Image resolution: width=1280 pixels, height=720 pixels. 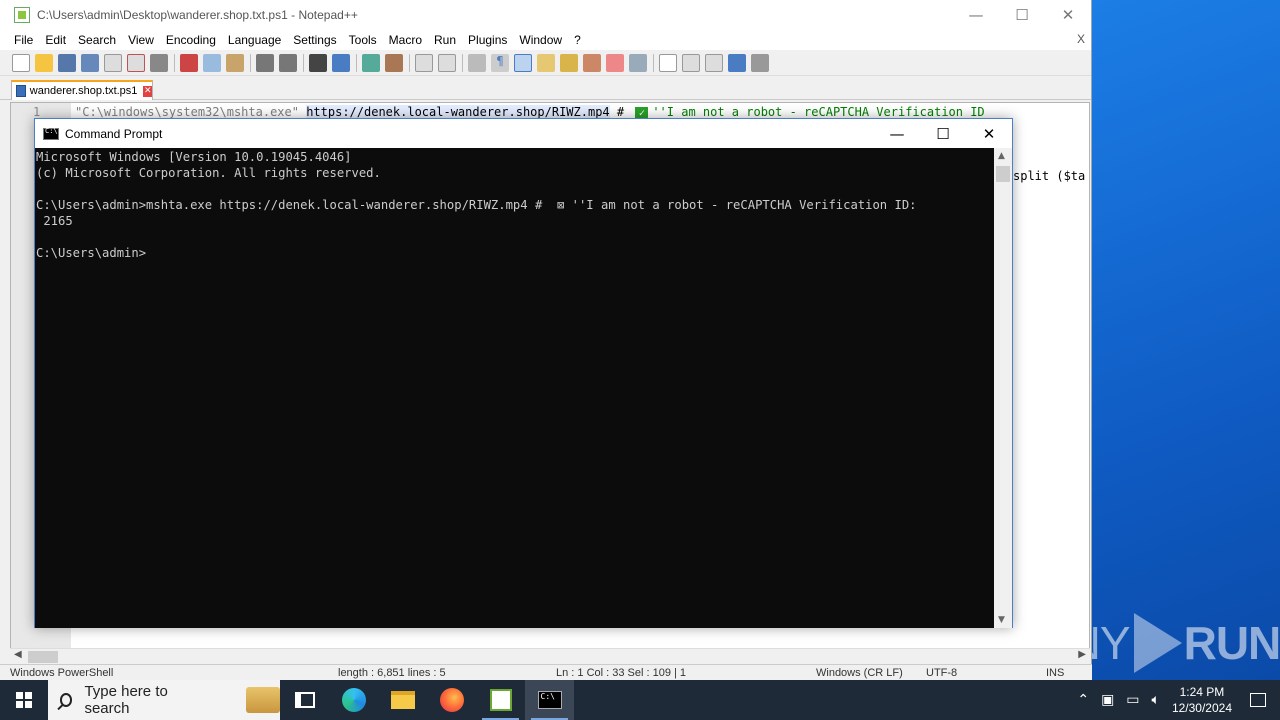 What do you see at coordinates (424, 62) in the screenshot?
I see `sync-vertical-icon` at bounding box center [424, 62].